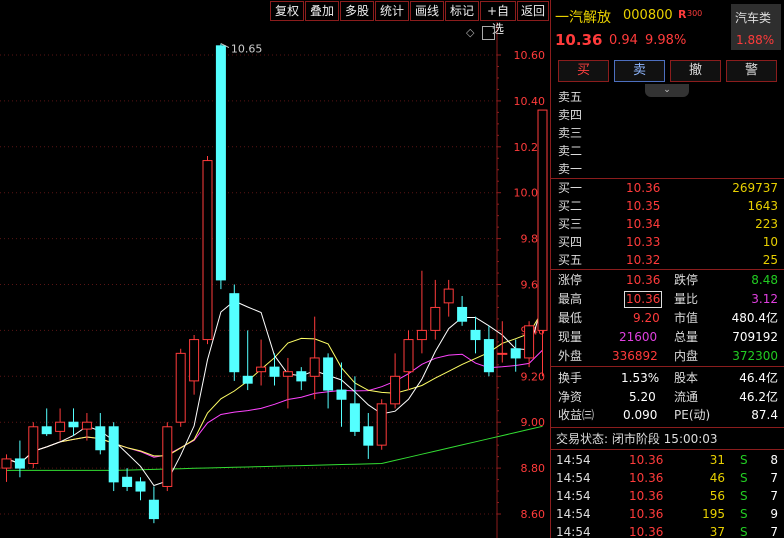 Image resolution: width=784 pixels, height=538 pixels. What do you see at coordinates (667, 260) in the screenshot?
I see `buy-level-row: 买五 10.32 25` at bounding box center [667, 260].